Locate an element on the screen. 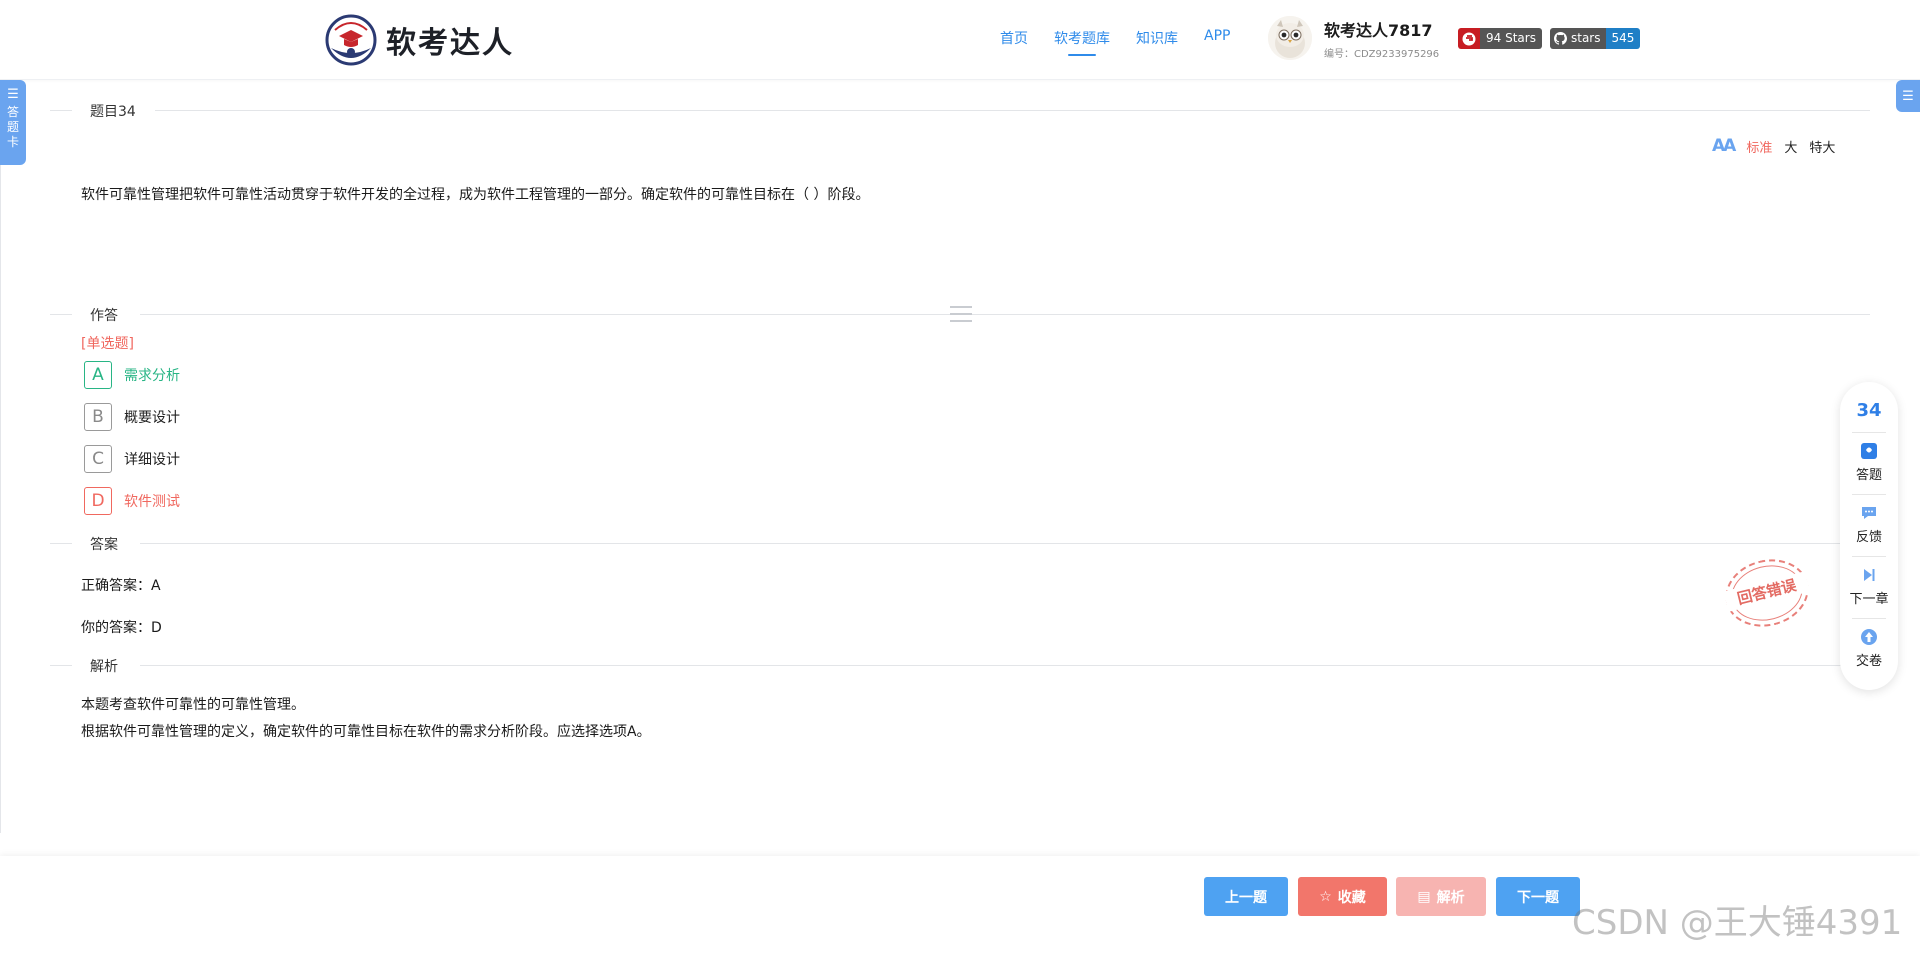 Image resolution: width=1920 pixels, height=953 pixels. question-section-title: 题目34 is located at coordinates (113, 112).